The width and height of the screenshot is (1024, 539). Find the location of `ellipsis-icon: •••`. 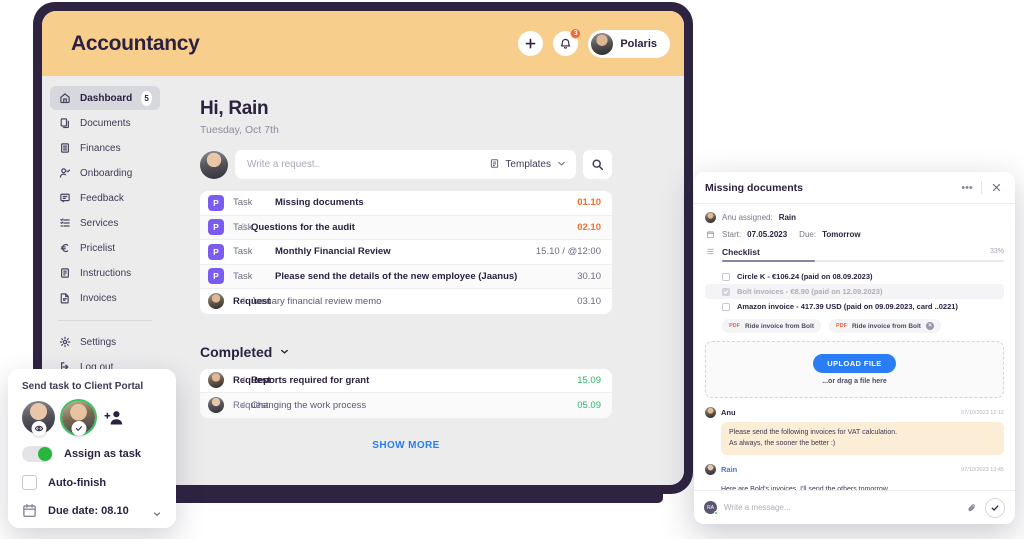

ellipsis-icon: ••• is located at coordinates (967, 188).